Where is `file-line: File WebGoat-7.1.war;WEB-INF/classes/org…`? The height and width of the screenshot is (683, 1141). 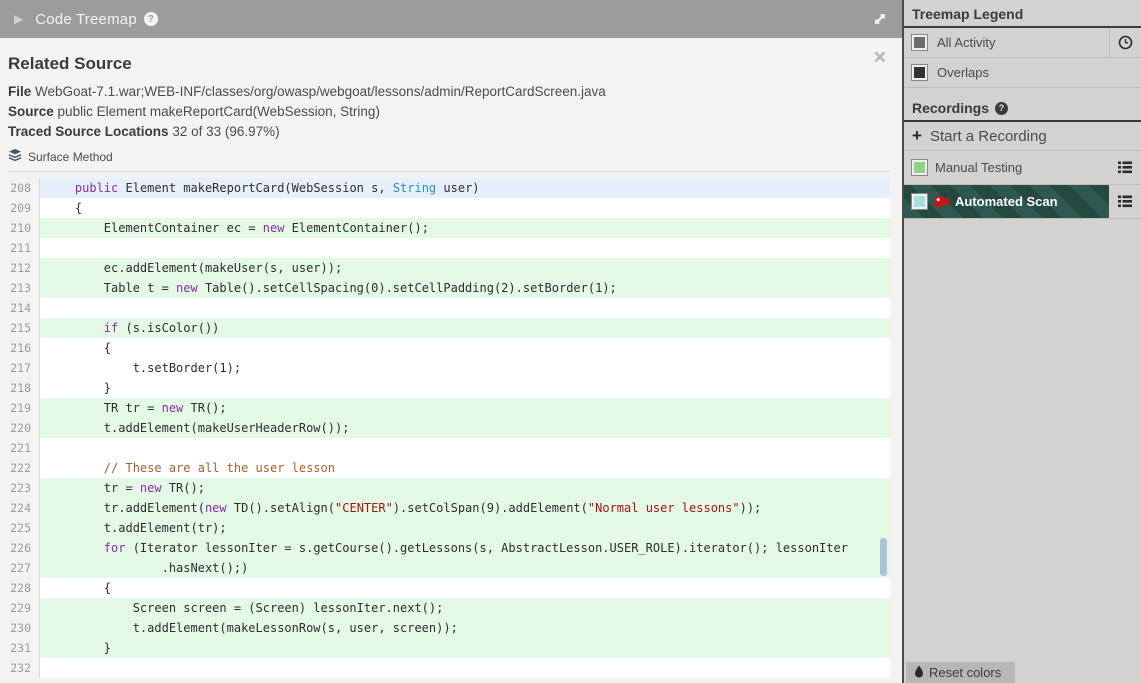
file-line: File WebGoat-7.1.war;WEB-INF/classes/org… is located at coordinates (449, 92).